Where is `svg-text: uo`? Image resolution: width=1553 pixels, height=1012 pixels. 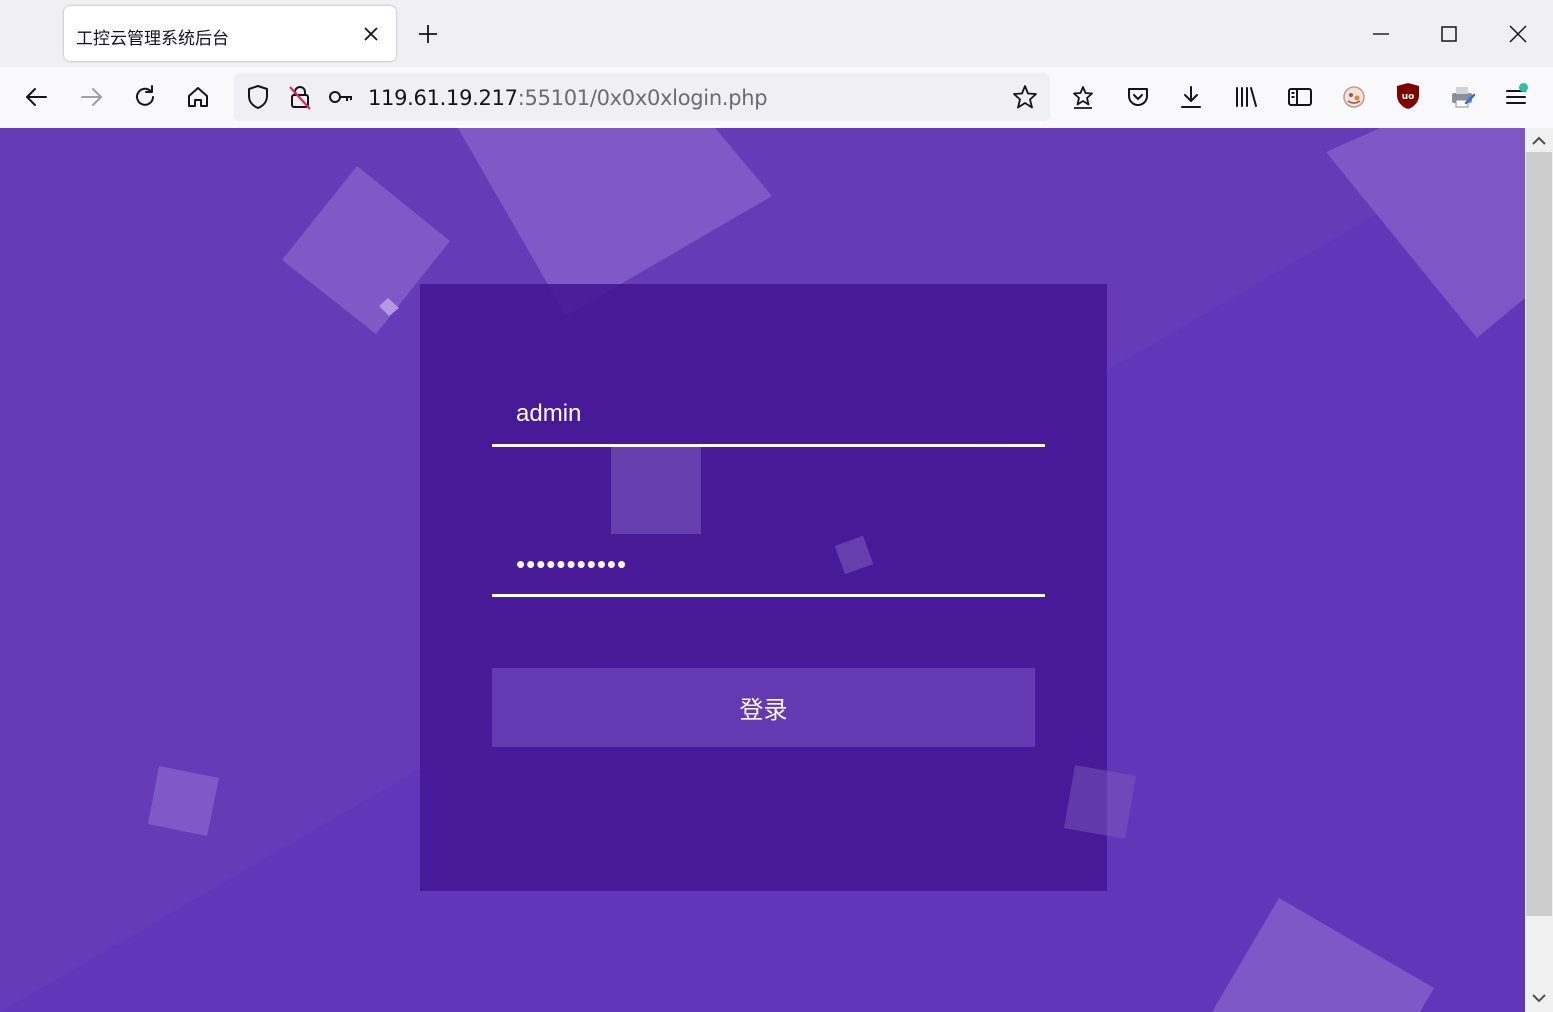 svg-text: uo is located at coordinates (1408, 97).